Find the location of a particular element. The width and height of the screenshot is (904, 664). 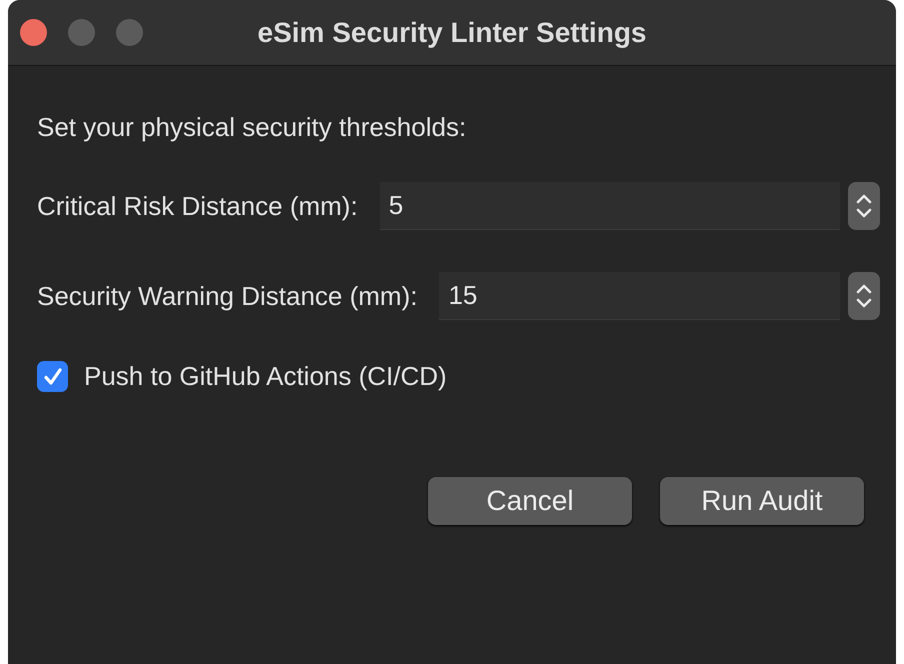

input-field: 15 is located at coordinates (639, 296).